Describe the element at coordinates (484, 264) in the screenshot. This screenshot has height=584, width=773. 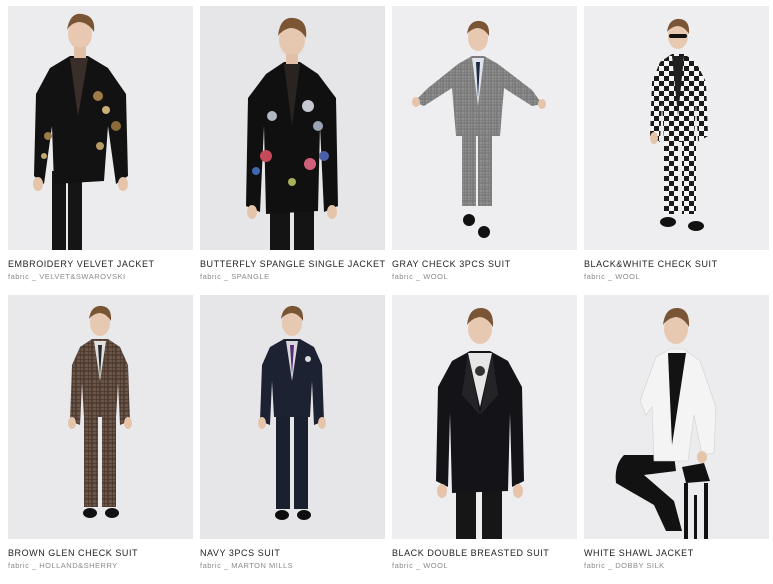
I see `product-name: GRAY CHECK 3PCS SUIT` at that location.